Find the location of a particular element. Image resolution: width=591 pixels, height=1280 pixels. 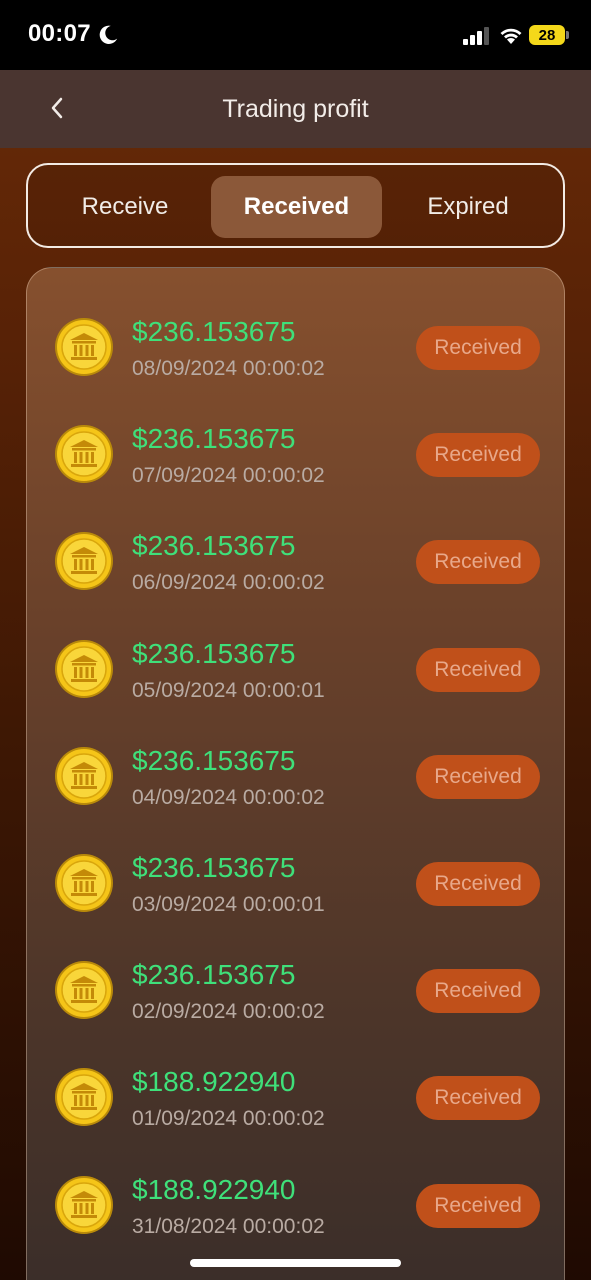

home-indicator is located at coordinates (295, 1263).